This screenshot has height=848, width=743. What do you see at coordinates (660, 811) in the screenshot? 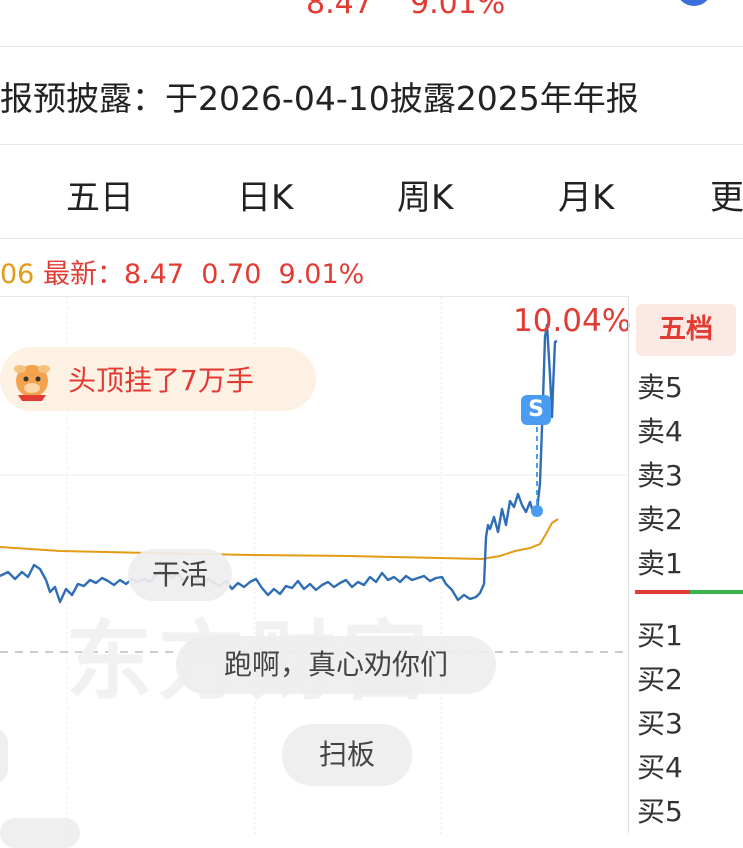
I see `buy-5: 买5` at bounding box center [660, 811].